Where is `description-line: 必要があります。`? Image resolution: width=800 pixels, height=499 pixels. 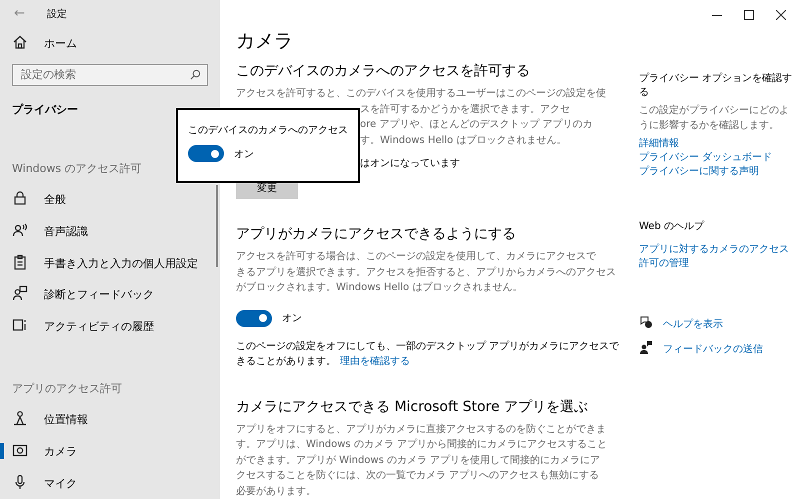
description-line: 必要があります。 is located at coordinates (276, 491).